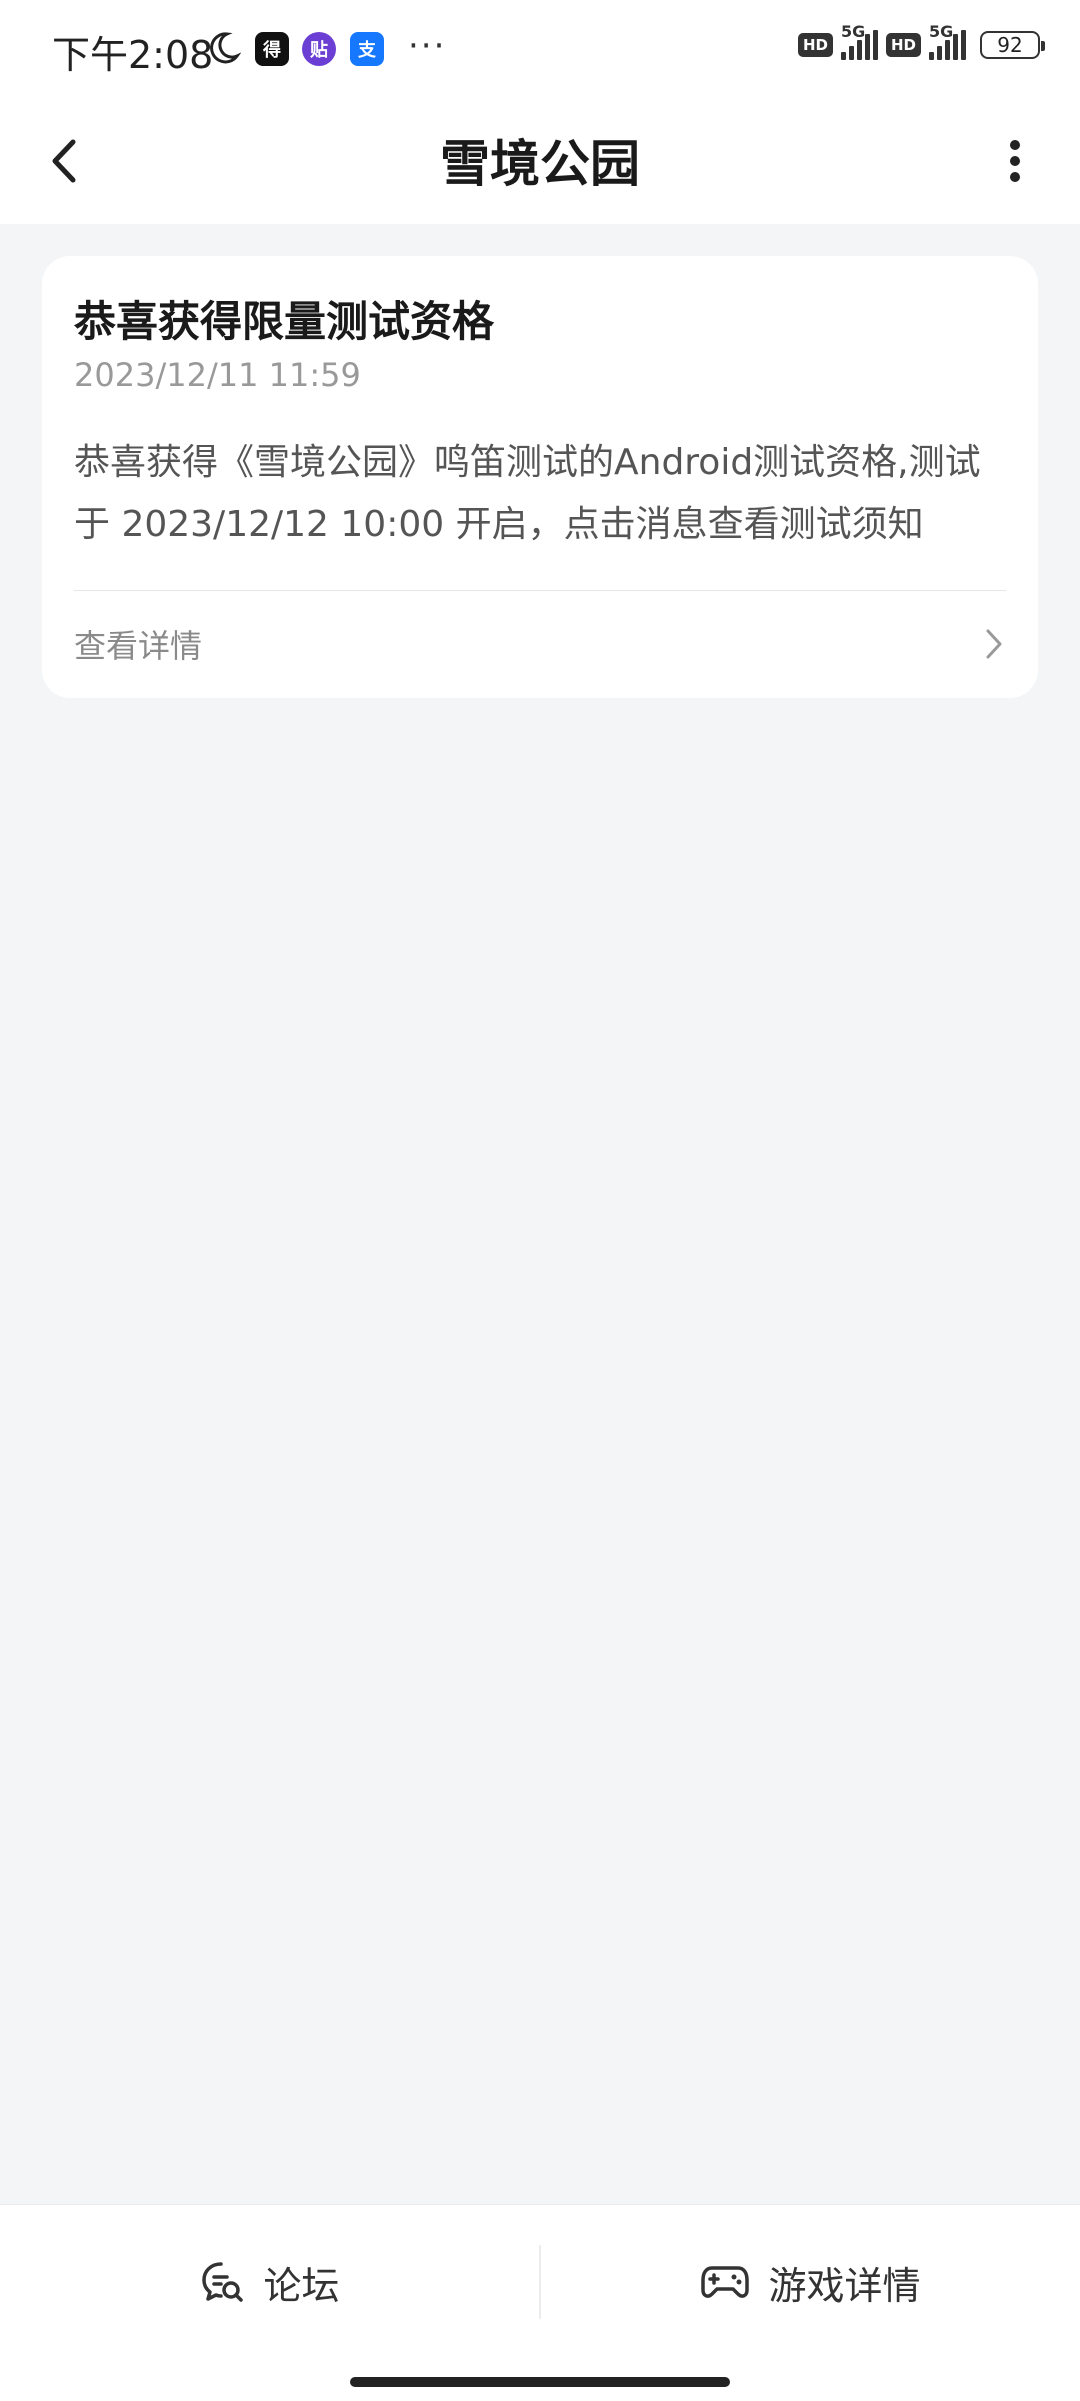 Image resolution: width=1080 pixels, height=2401 pixels. I want to click on message-title: 恭喜获得限量测试资格, so click(284, 321).